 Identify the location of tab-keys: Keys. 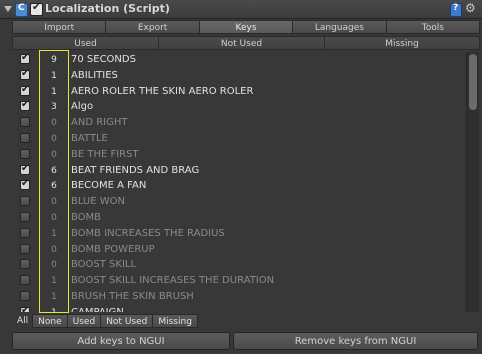
(245, 27).